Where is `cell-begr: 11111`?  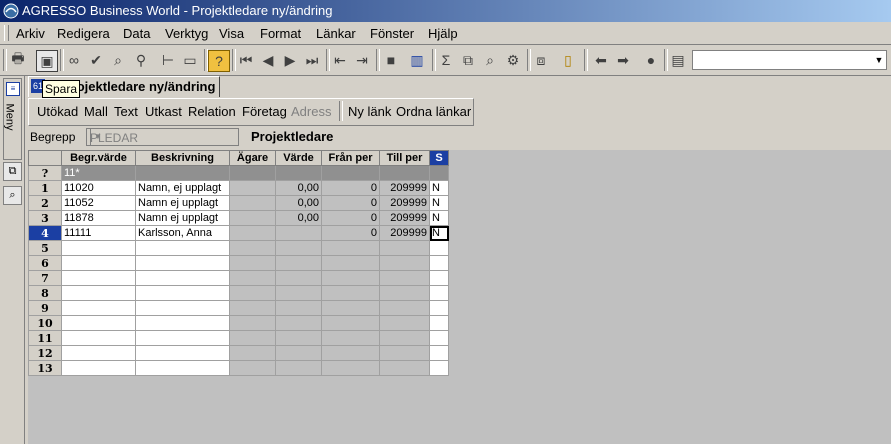
cell-begr: 11111 is located at coordinates (98, 233).